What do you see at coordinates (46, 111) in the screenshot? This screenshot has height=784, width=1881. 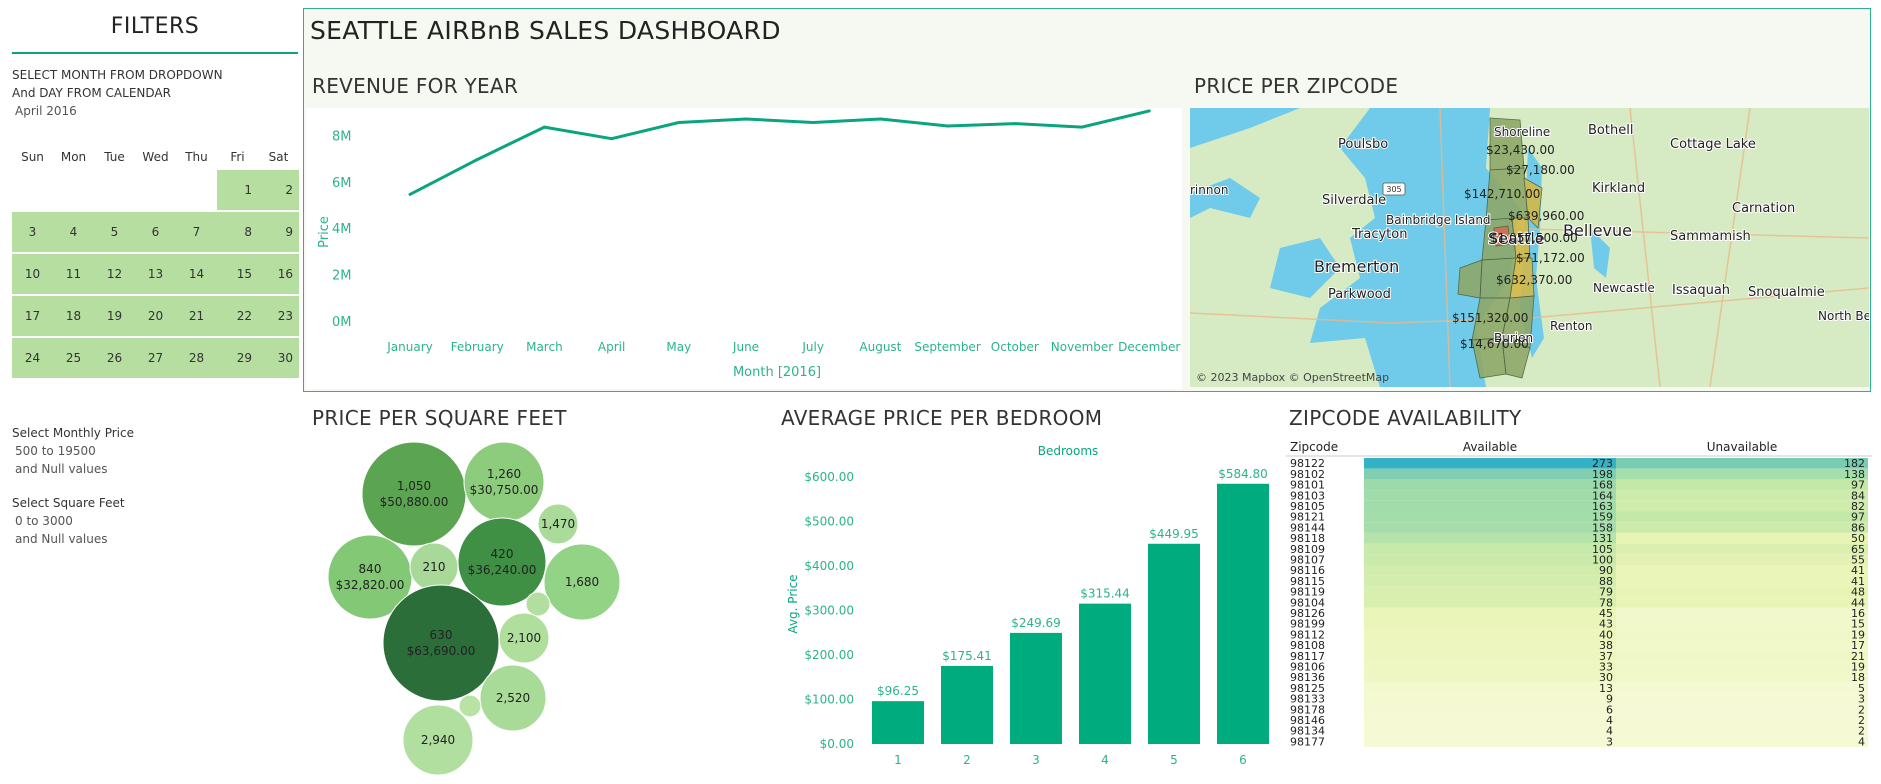 I see `month-dropdown: April 2016` at bounding box center [46, 111].